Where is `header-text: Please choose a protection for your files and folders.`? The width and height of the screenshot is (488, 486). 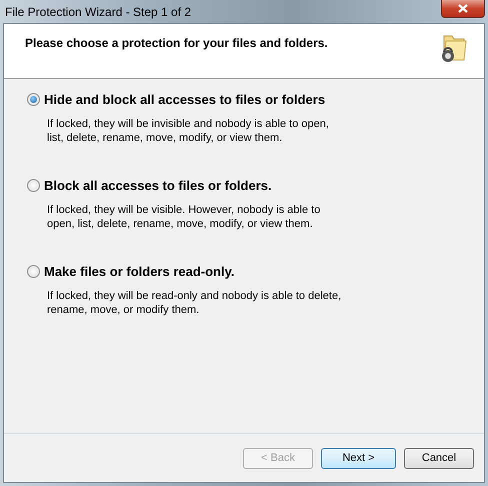 header-text: Please choose a protection for your files and folders. is located at coordinates (176, 44).